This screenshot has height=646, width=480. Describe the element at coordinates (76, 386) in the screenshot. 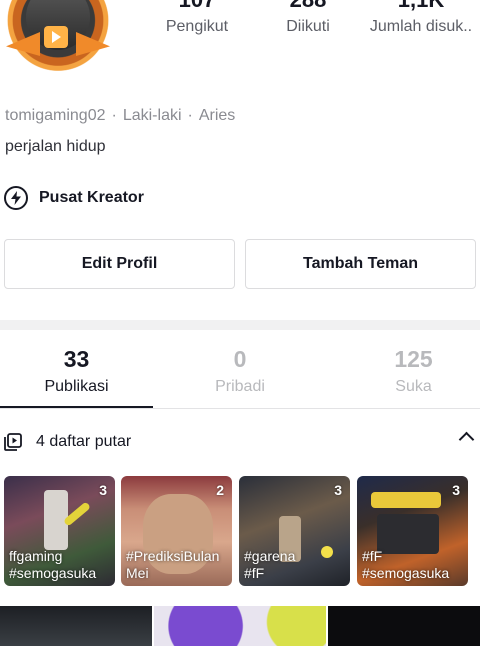

I see `tab-label: Publikasi` at that location.